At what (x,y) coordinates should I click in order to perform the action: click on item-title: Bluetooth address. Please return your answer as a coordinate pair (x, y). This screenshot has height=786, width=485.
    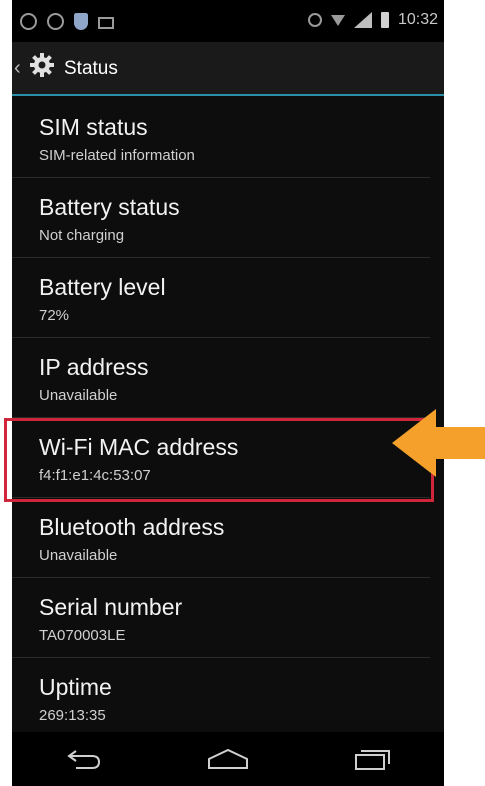
    Looking at the image, I should click on (132, 527).